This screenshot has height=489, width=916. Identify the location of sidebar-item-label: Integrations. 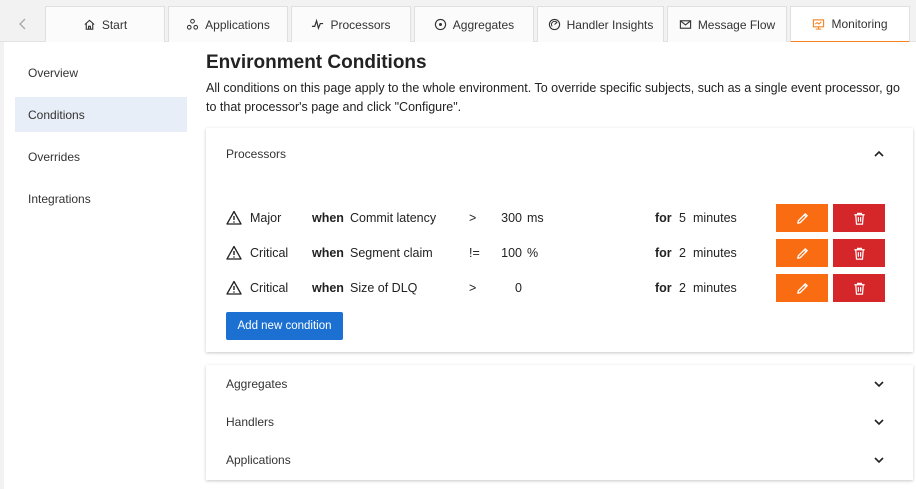
(59, 198).